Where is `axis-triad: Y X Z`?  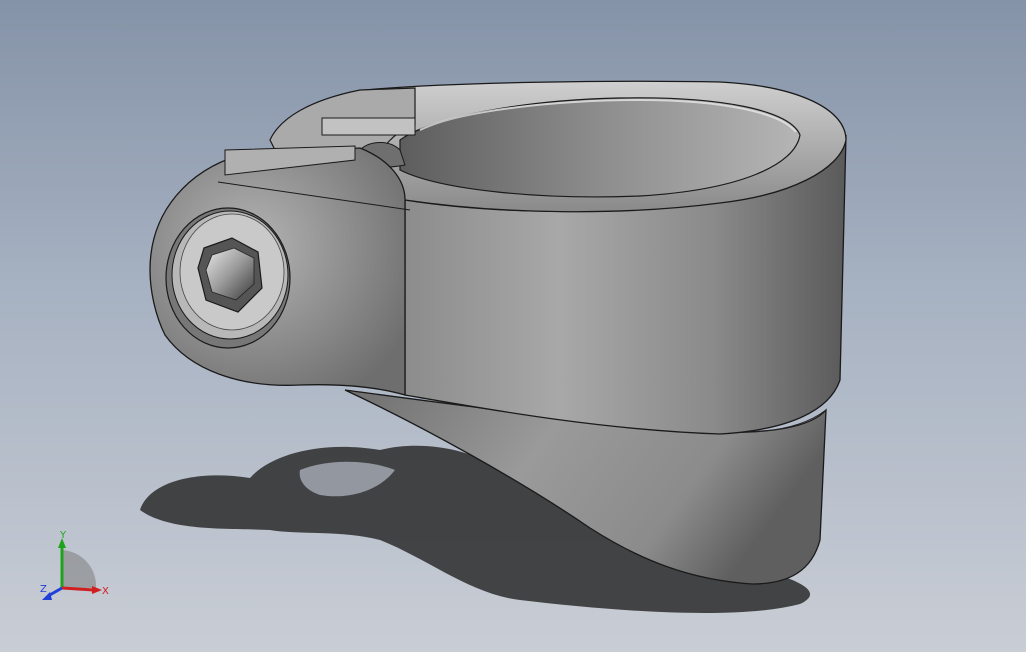
axis-triad: Y X Z is located at coordinates (76, 570).